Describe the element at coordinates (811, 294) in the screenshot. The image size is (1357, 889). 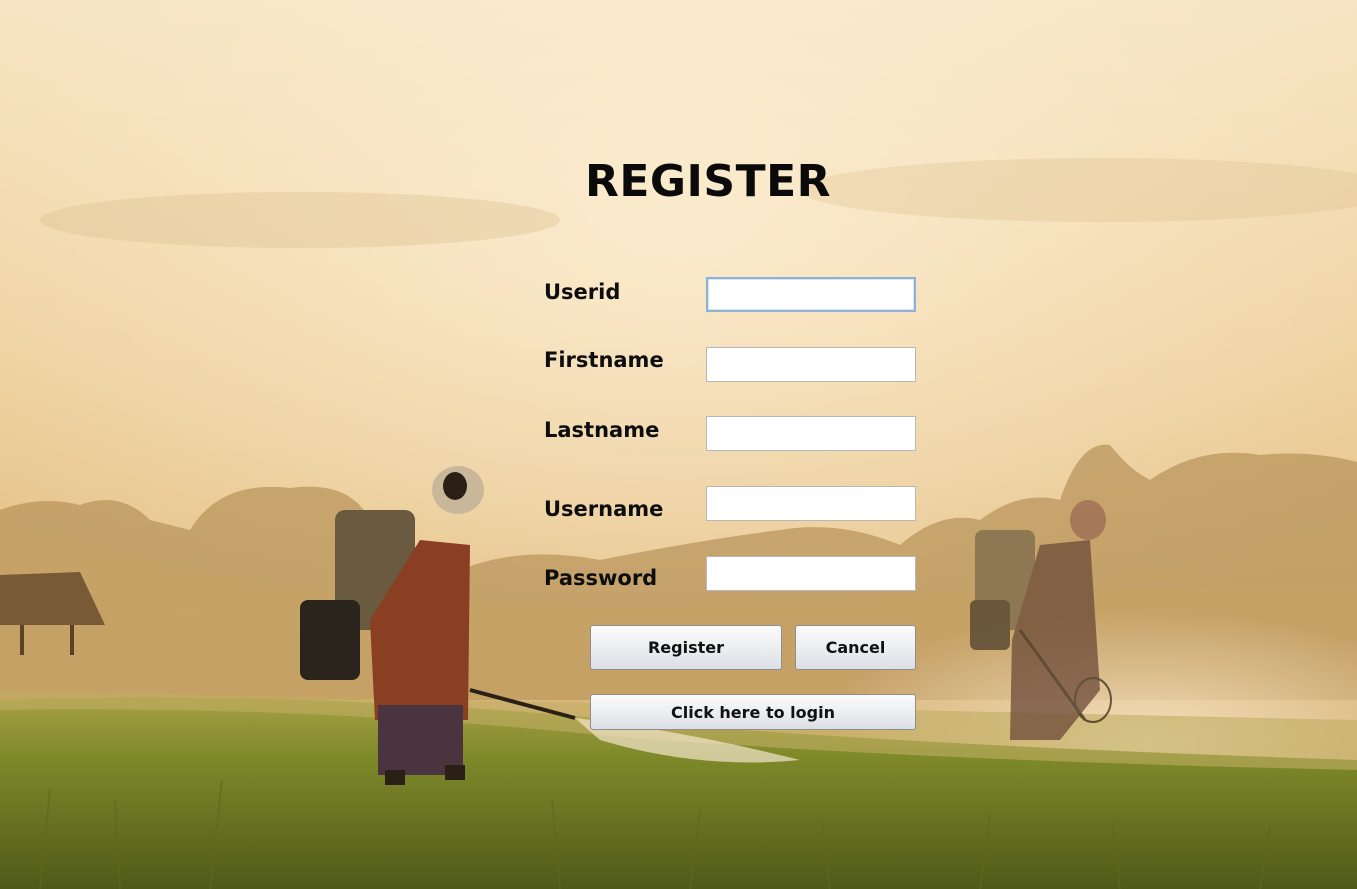
I see `userid-field` at that location.